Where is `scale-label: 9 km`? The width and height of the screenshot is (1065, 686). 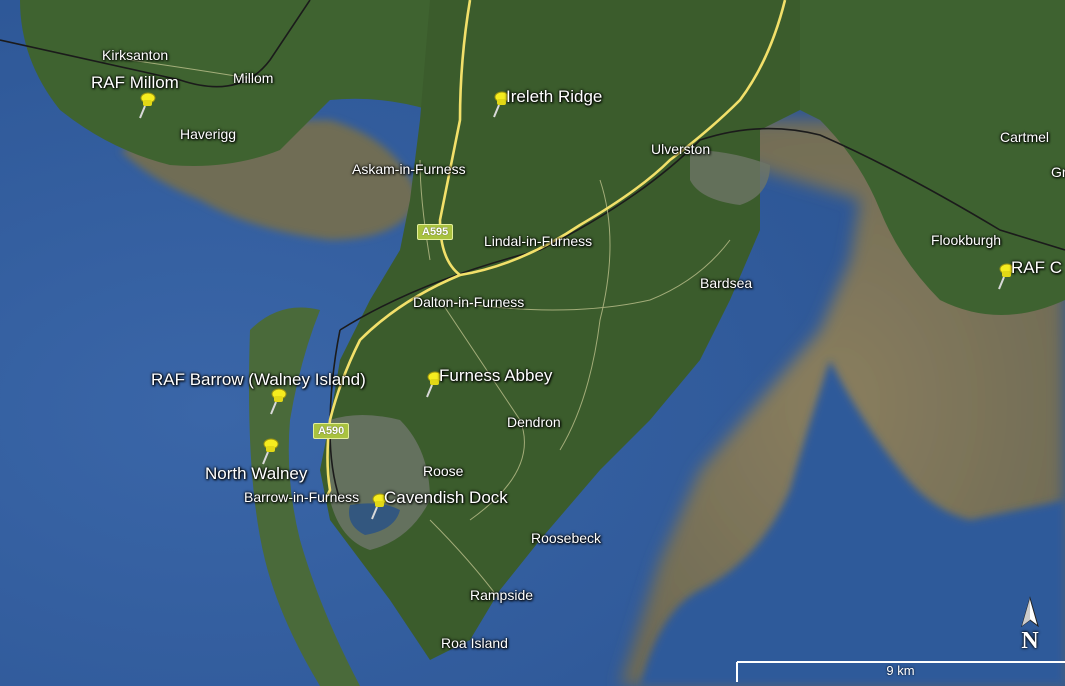 scale-label: 9 km is located at coordinates (900, 670).